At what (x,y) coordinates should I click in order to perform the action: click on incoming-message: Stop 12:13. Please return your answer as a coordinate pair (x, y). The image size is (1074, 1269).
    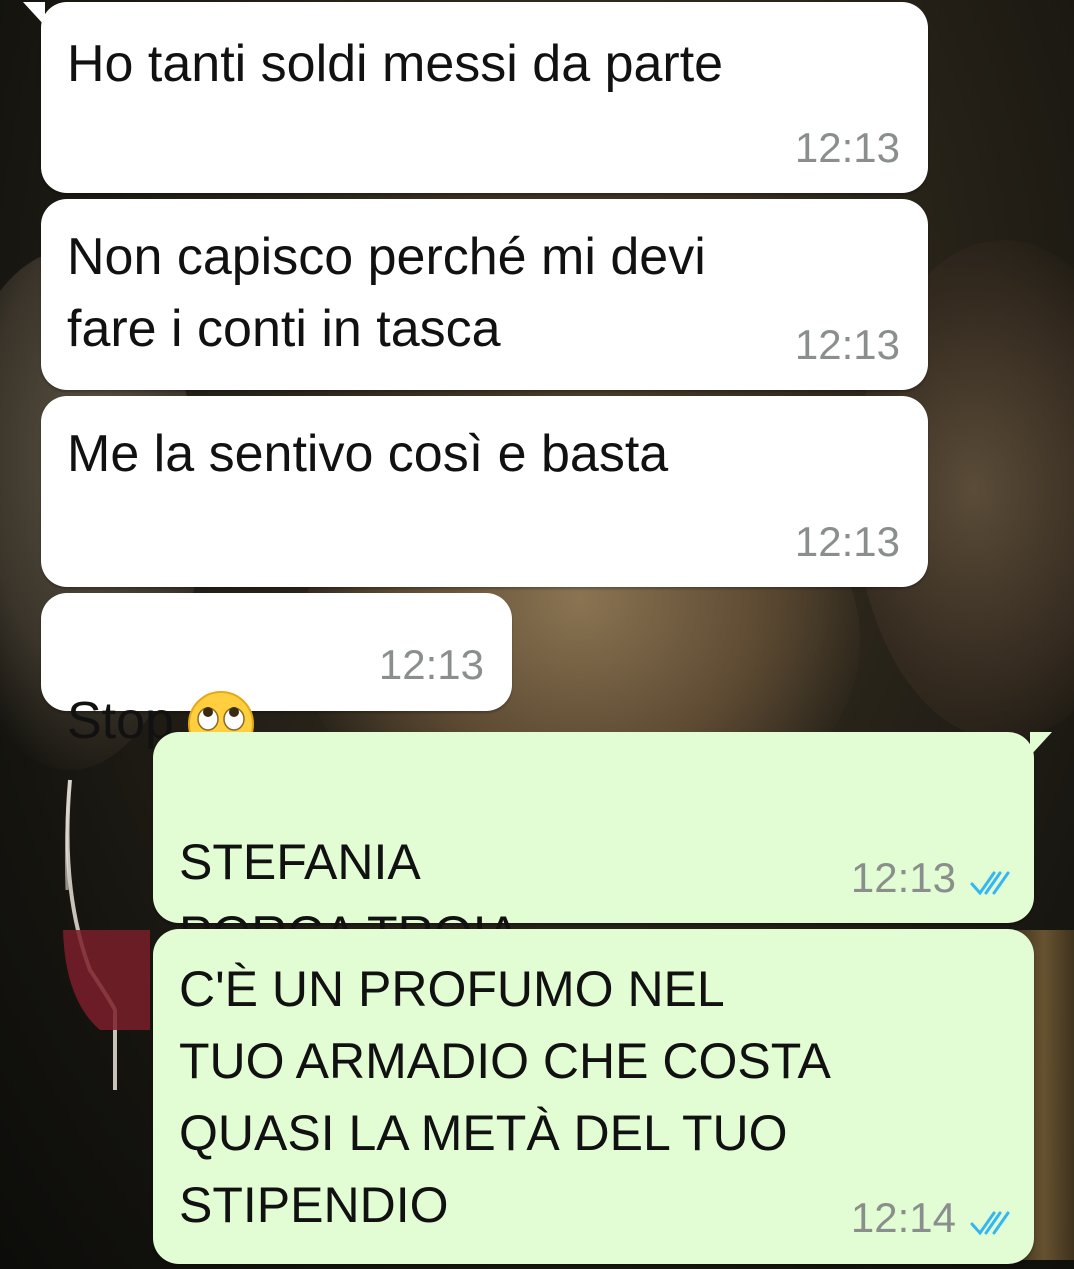
    Looking at the image, I should click on (276, 675).